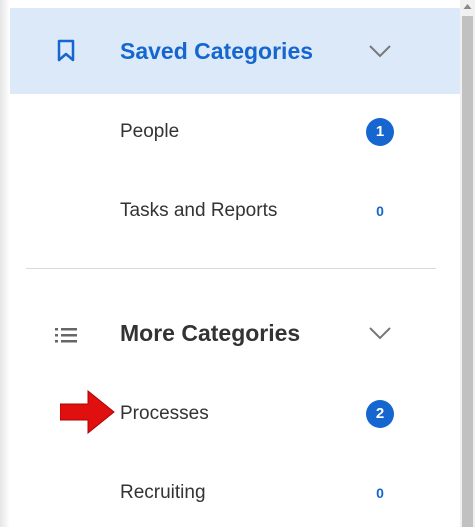 This screenshot has height=527, width=475. I want to click on category-item-people: People 1, so click(235, 132).